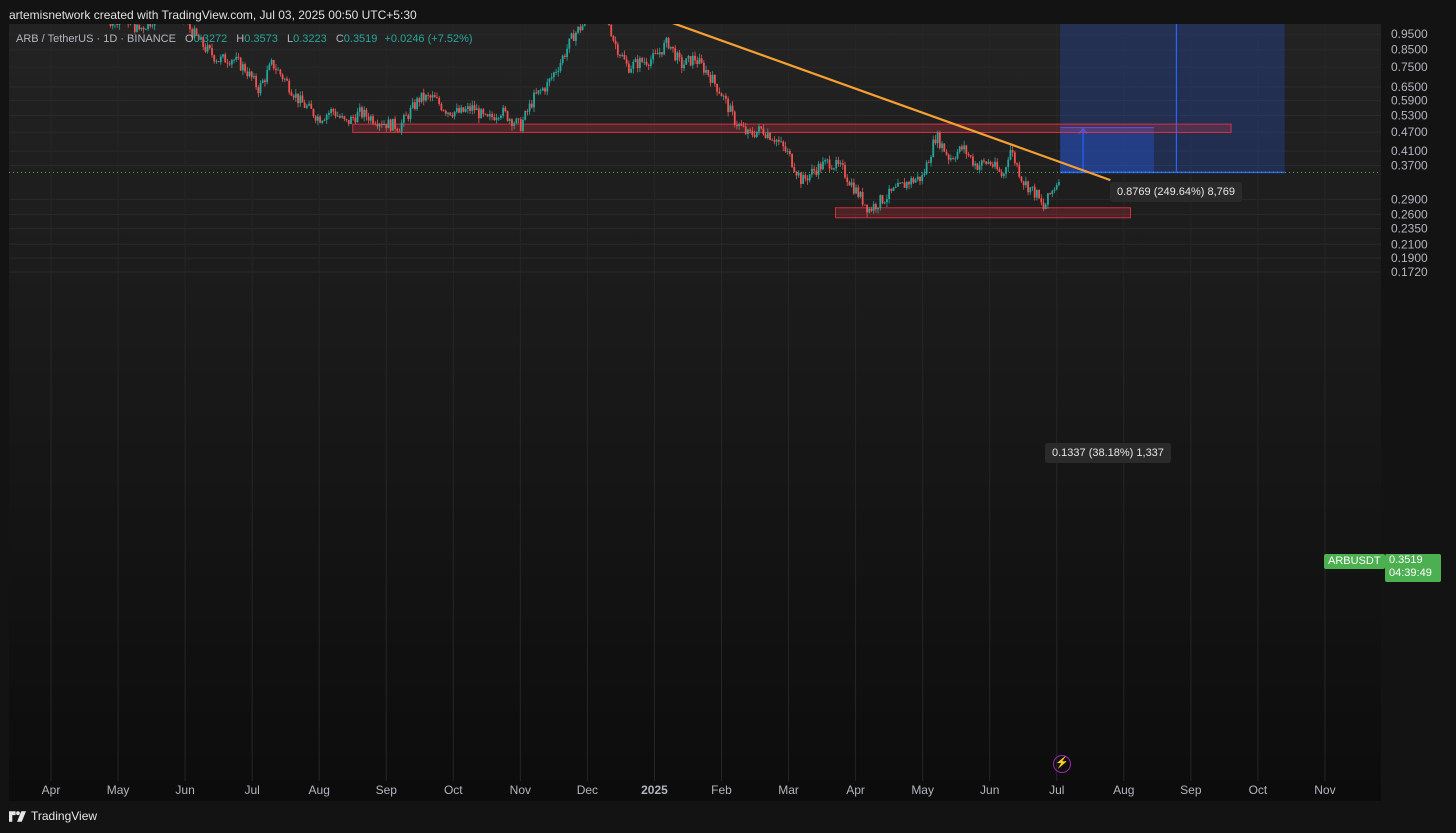 The height and width of the screenshot is (833, 1456). I want to click on x-tick-label: Jun, so click(989, 790).